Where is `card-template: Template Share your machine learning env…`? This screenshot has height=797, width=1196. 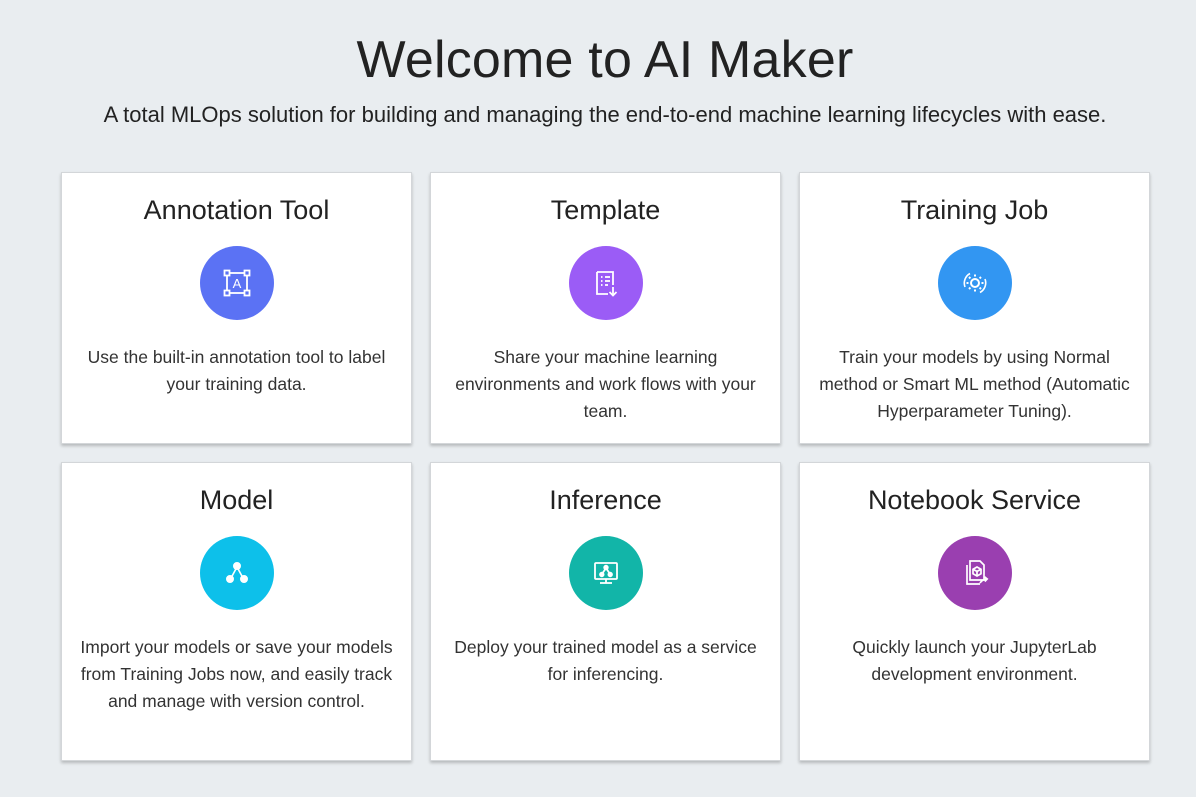 card-template: Template Share your machine learning env… is located at coordinates (605, 308).